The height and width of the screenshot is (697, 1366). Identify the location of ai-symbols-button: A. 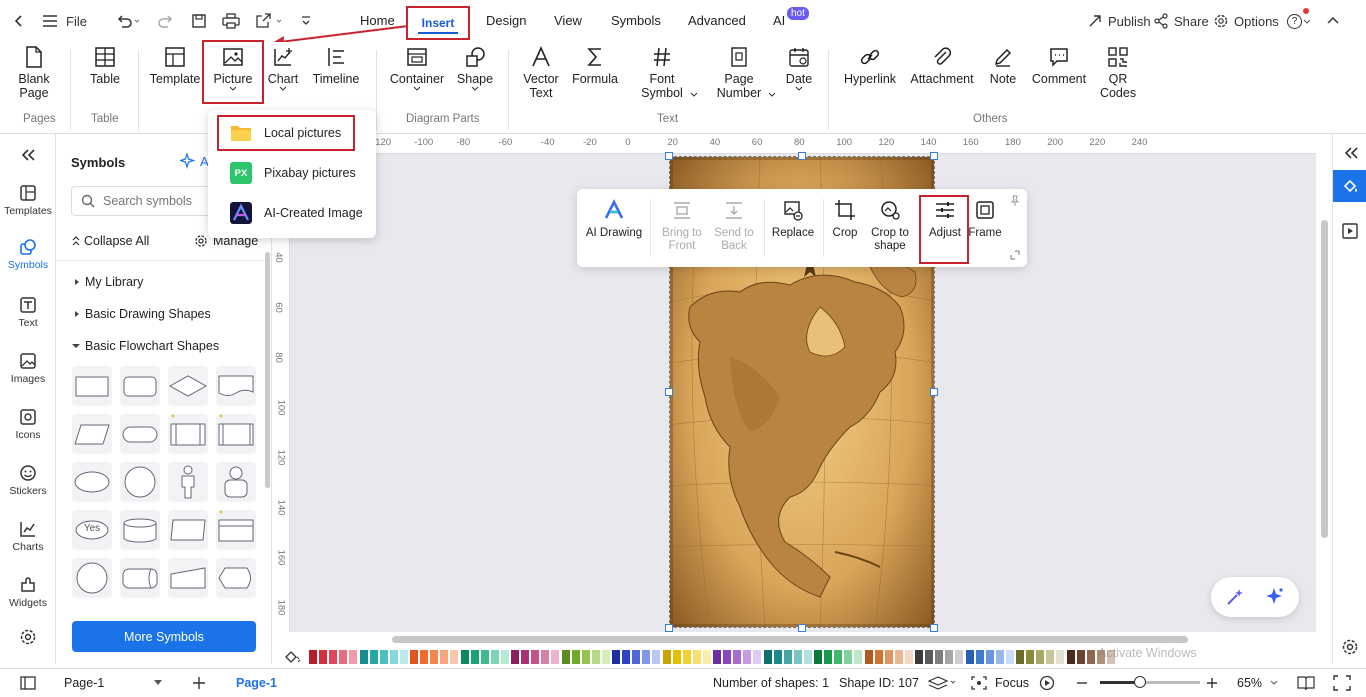
(194, 161).